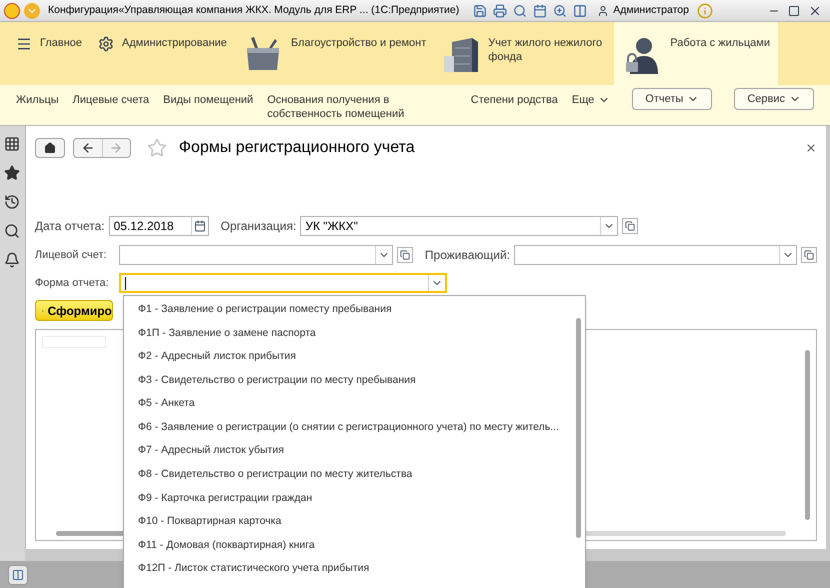 The height and width of the screenshot is (588, 830). Describe the element at coordinates (774, 99) in the screenshot. I see `menu-button: Сервис` at that location.